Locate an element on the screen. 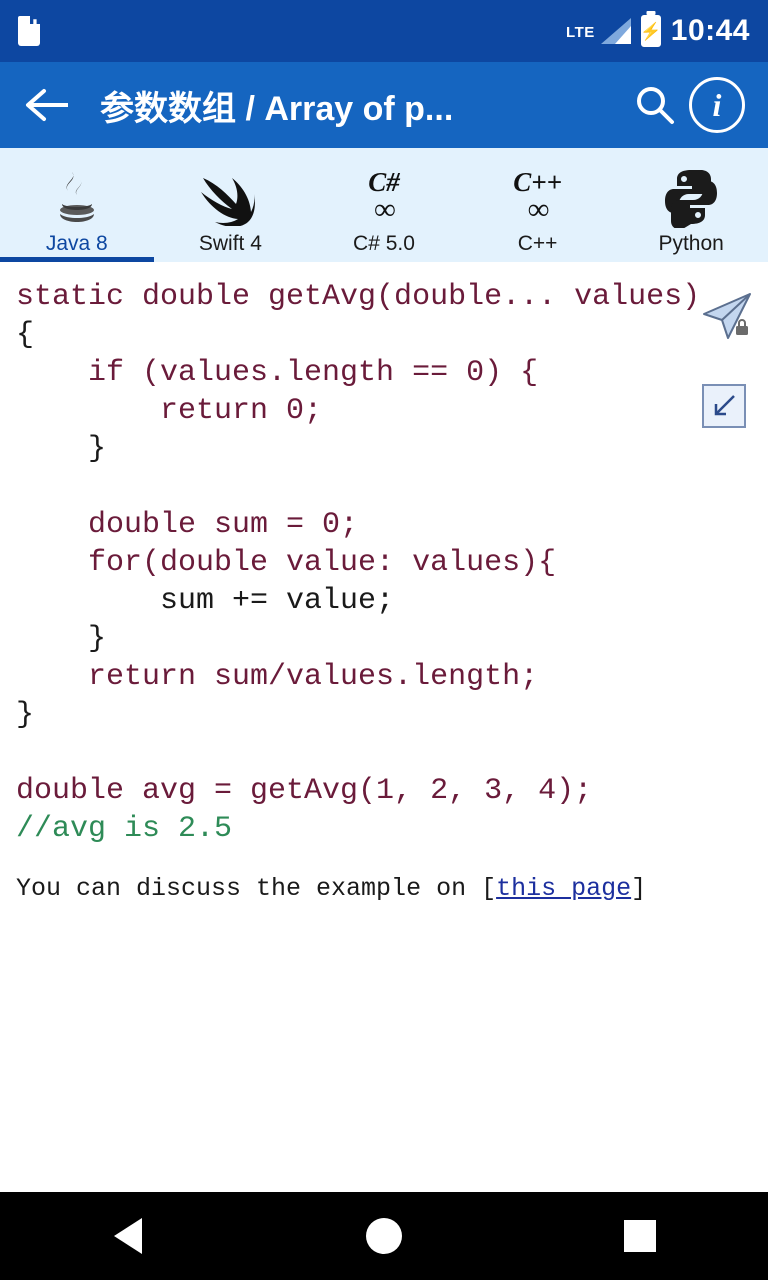 Image resolution: width=768 pixels, height=1280 pixels. status-bar-right: LTE ⚡ 10:44 is located at coordinates (658, 31).